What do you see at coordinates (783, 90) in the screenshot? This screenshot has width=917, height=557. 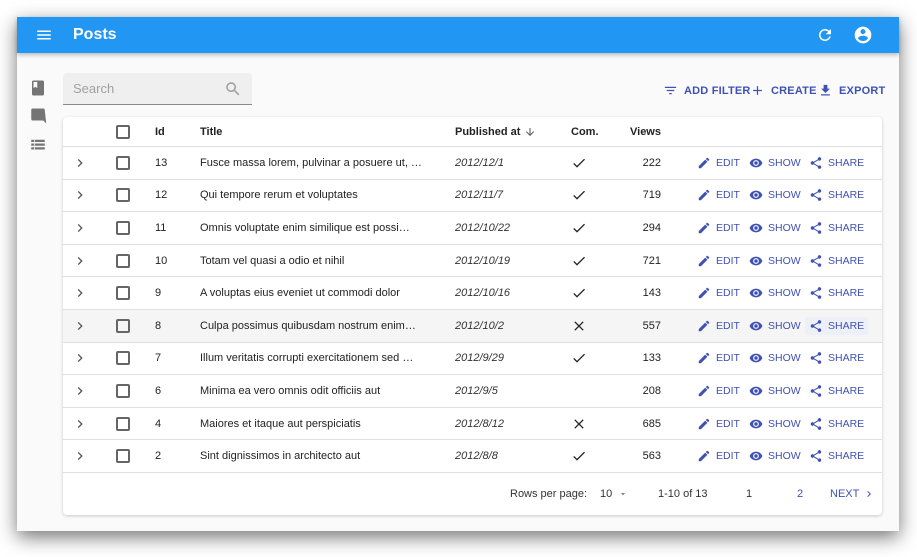 I see `create-button: CREATE` at bounding box center [783, 90].